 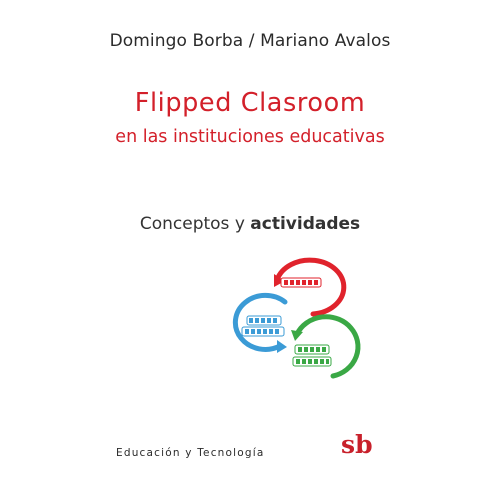 I want to click on red-cycle-arrow-icon, so click(x=310, y=287).